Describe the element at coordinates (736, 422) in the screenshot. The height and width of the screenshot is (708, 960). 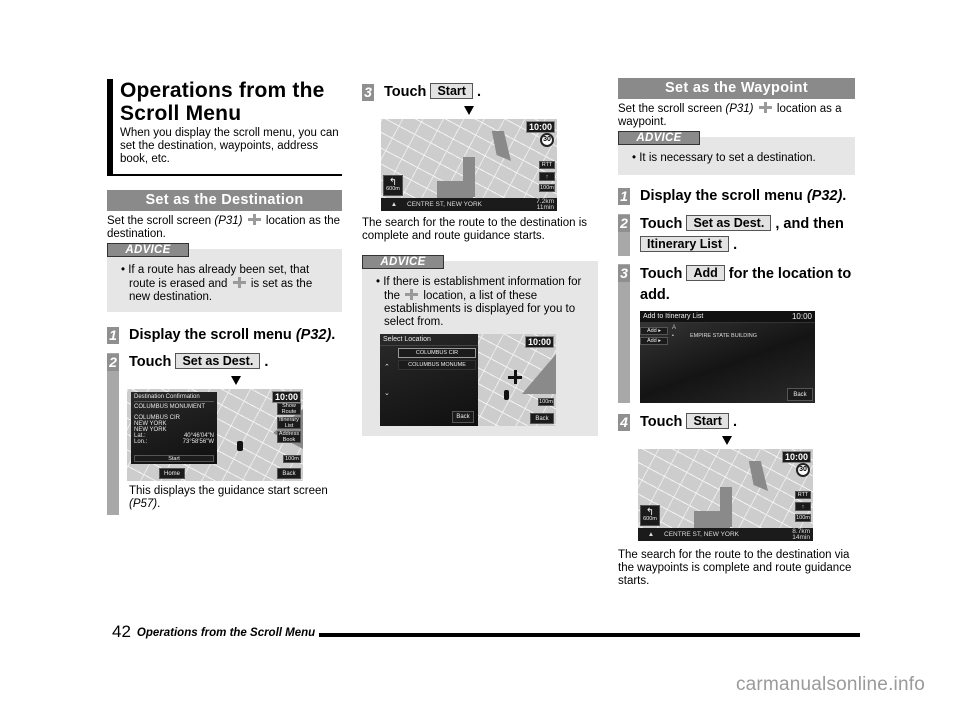
I see `step-4: 4 Touch Start .` at that location.